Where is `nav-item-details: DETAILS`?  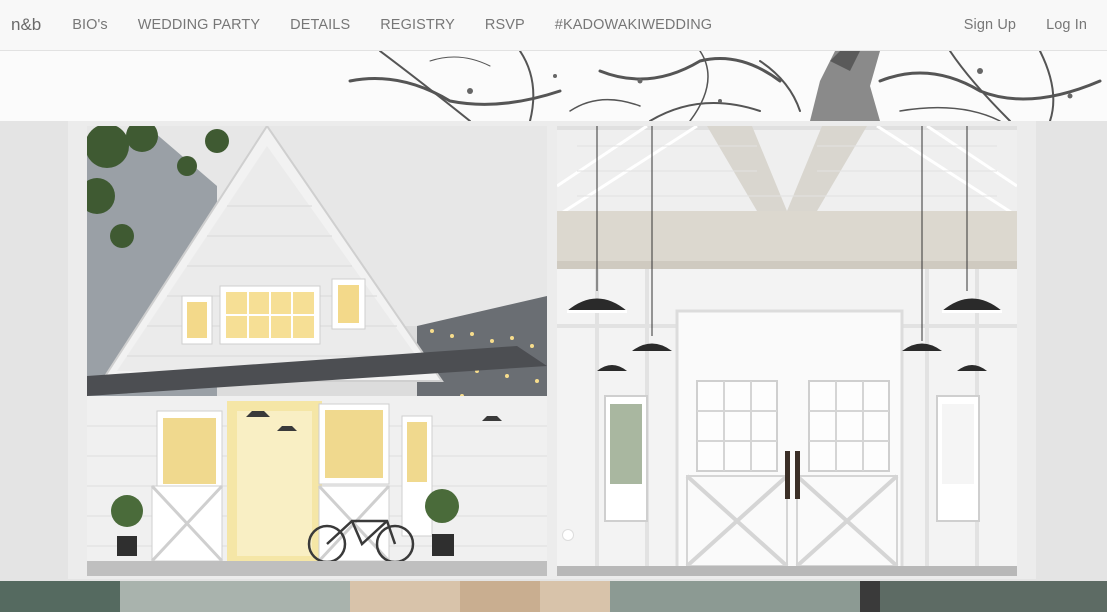
nav-item-details: DETAILS is located at coordinates (320, 25).